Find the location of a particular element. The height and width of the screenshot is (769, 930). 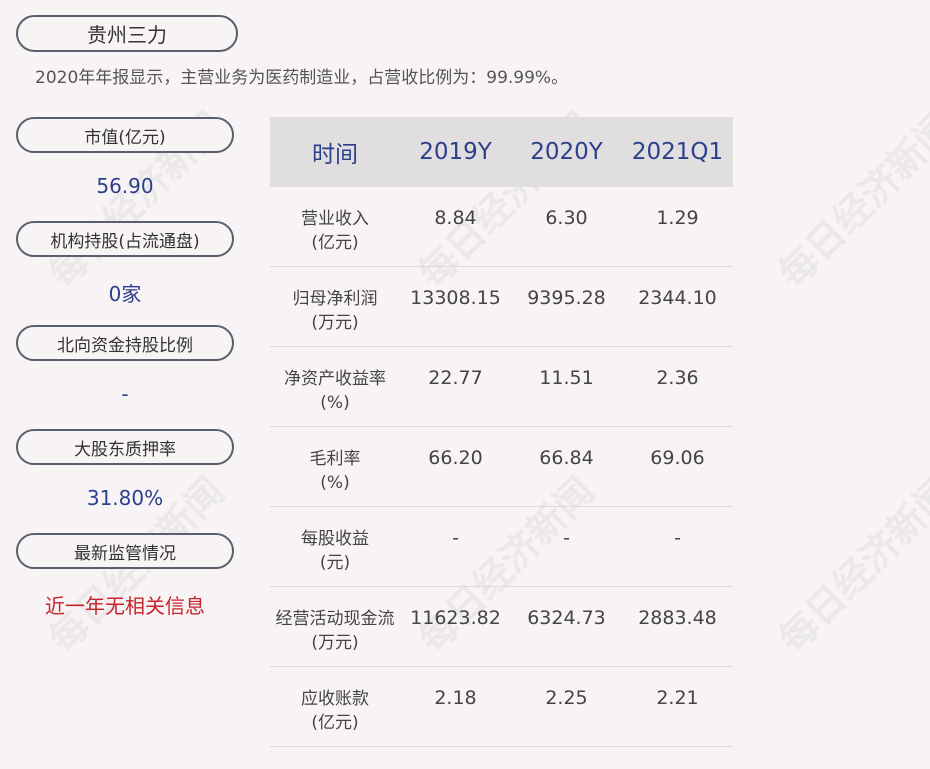

table-cell: 66.84 is located at coordinates (566, 458).